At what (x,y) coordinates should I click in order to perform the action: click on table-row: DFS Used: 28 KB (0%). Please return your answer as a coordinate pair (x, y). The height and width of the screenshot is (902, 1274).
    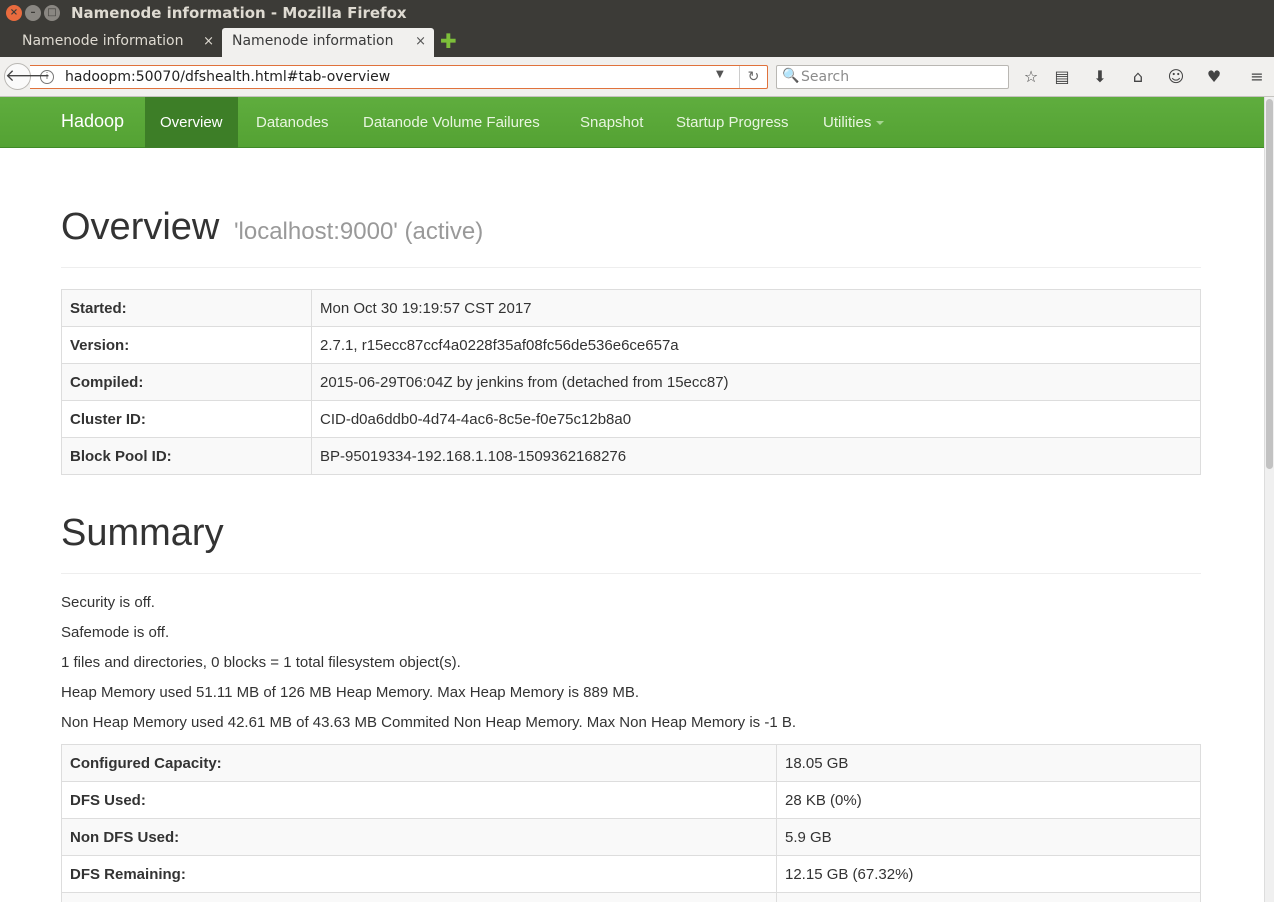
    Looking at the image, I should click on (631, 800).